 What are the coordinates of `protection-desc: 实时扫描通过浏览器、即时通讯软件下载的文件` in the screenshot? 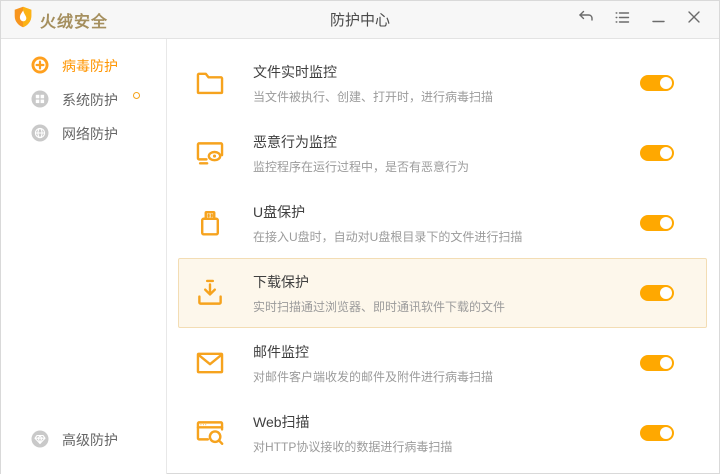 It's located at (379, 306).